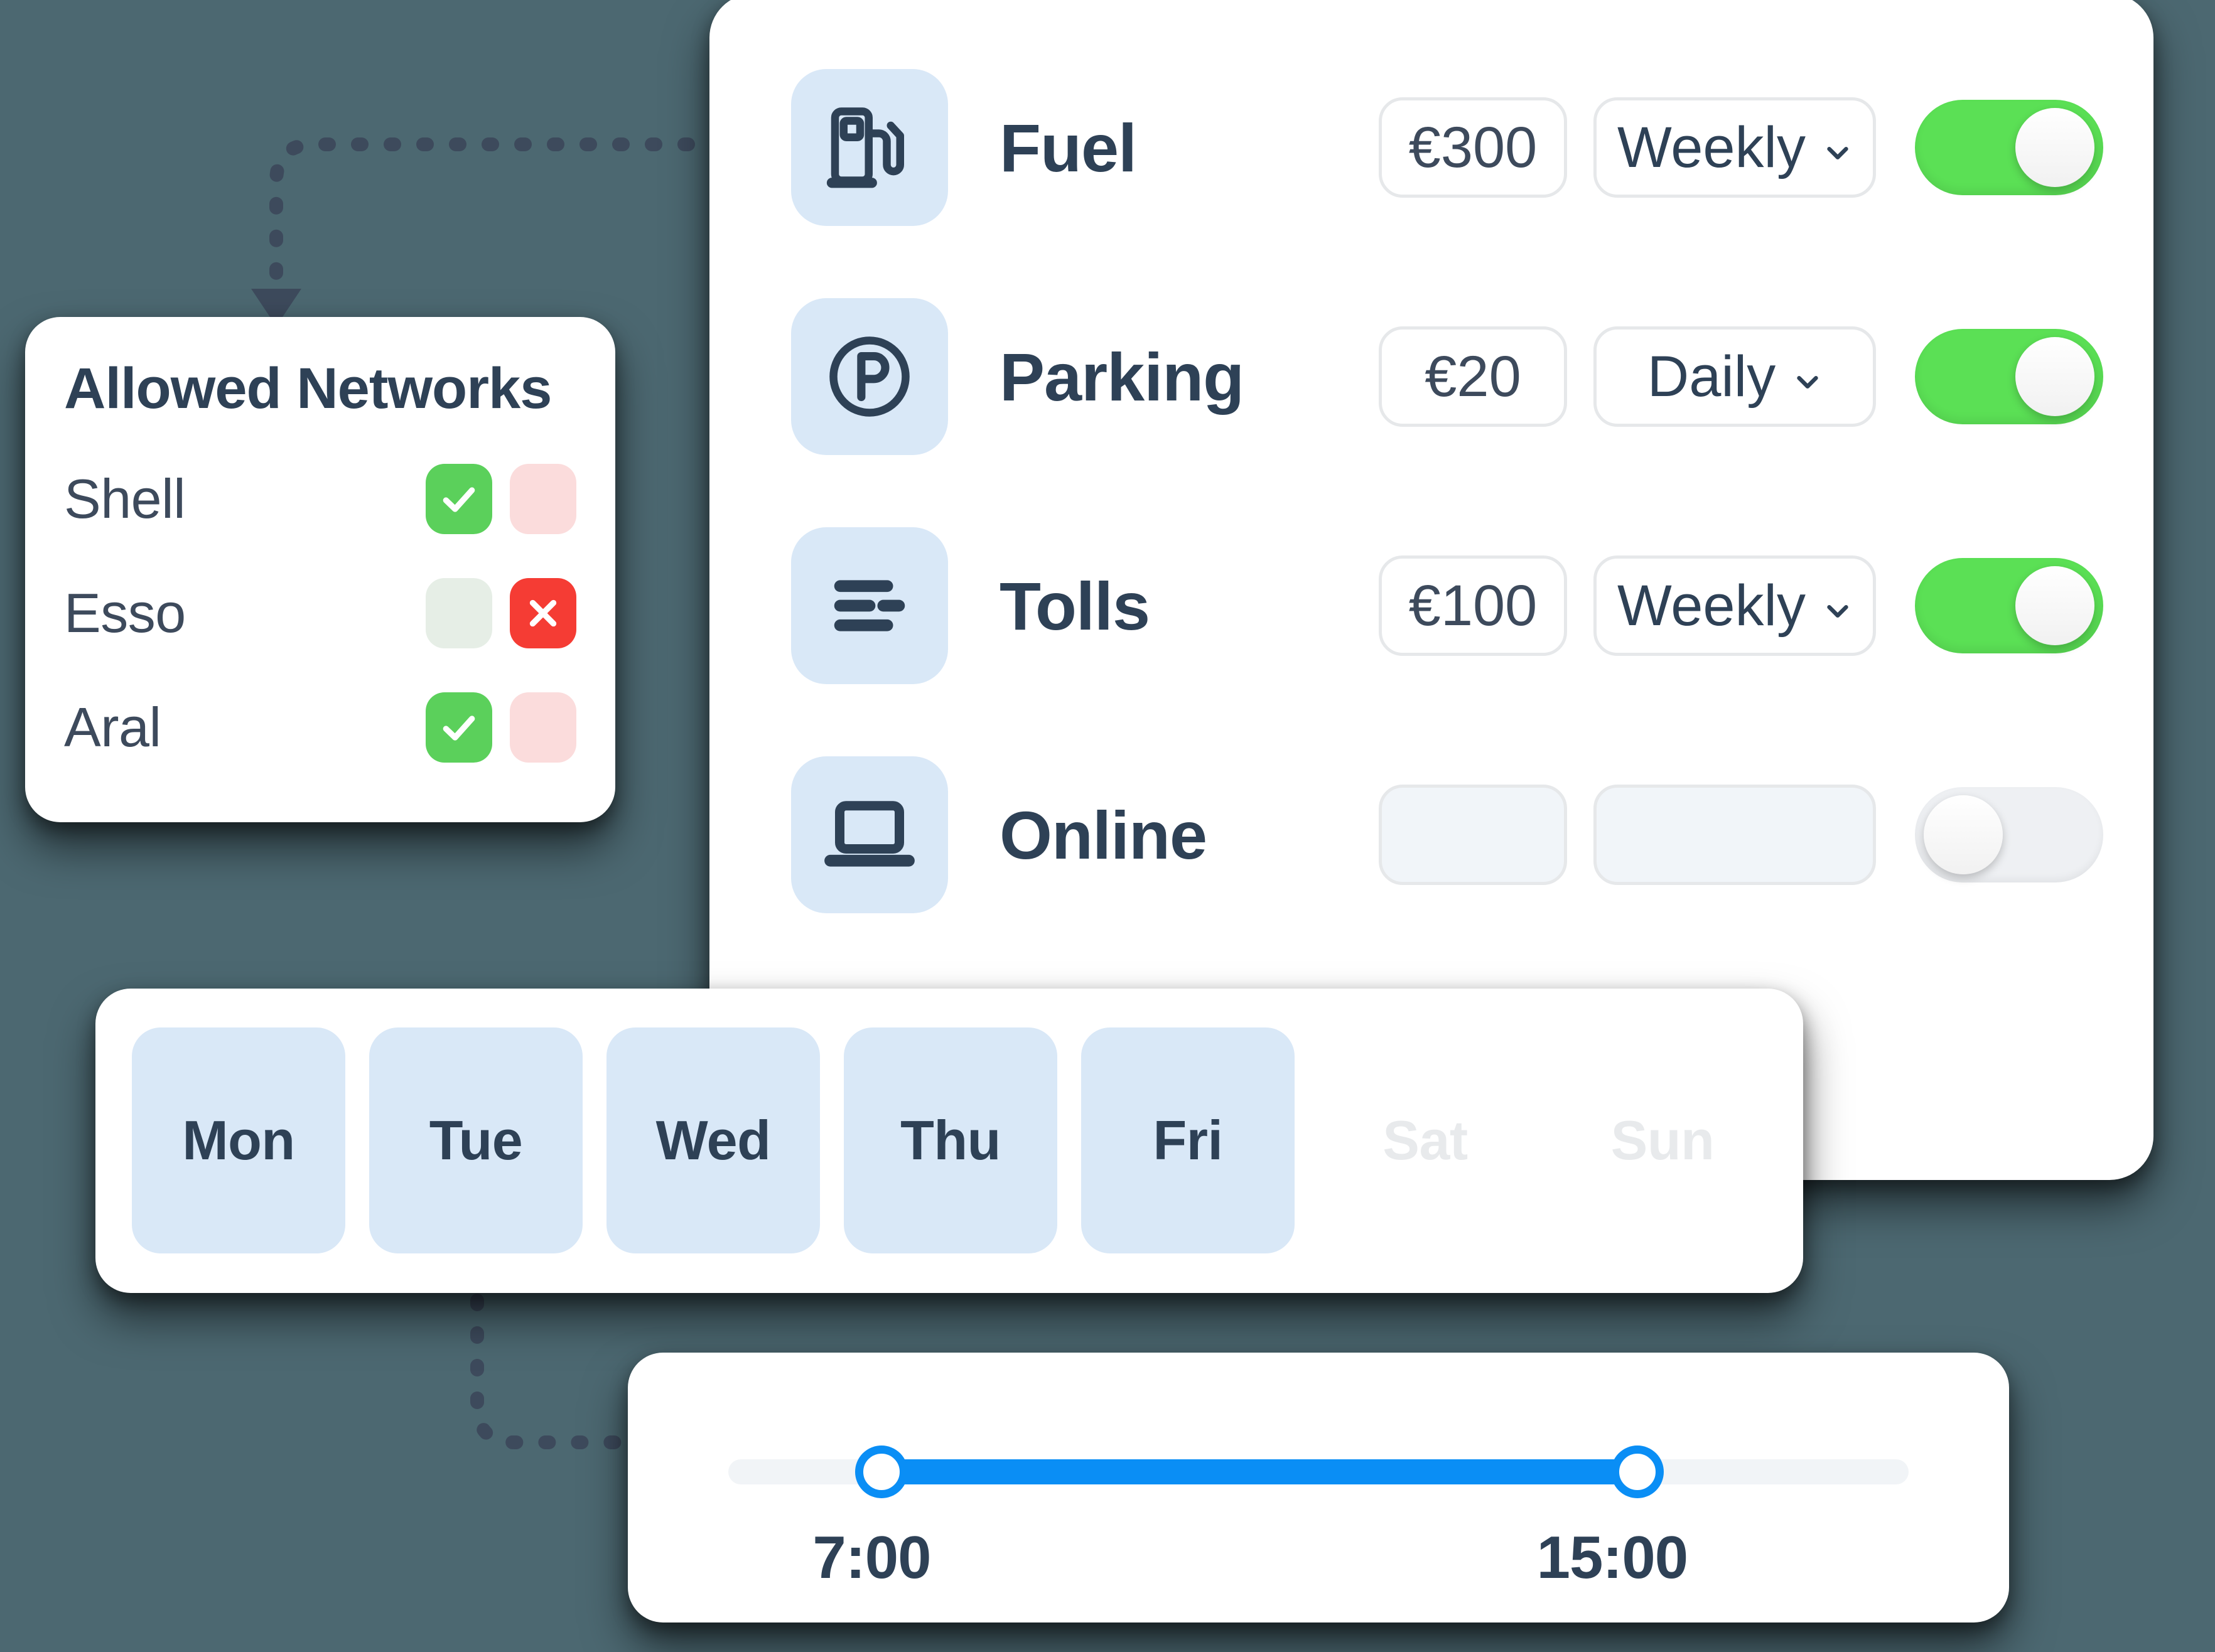  What do you see at coordinates (1712, 376) in the screenshot?
I see `period-value: Daily` at bounding box center [1712, 376].